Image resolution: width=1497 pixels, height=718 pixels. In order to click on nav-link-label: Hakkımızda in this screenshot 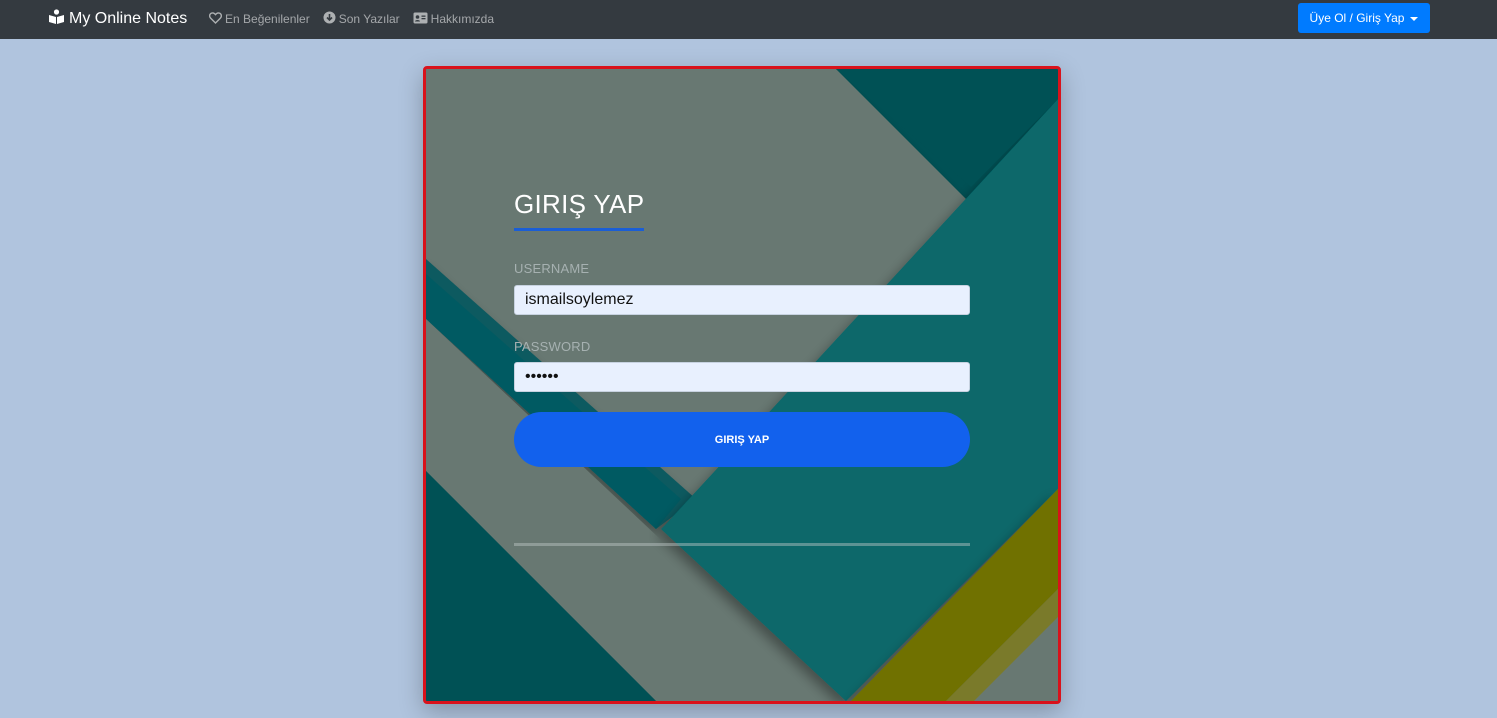, I will do `click(462, 19)`.